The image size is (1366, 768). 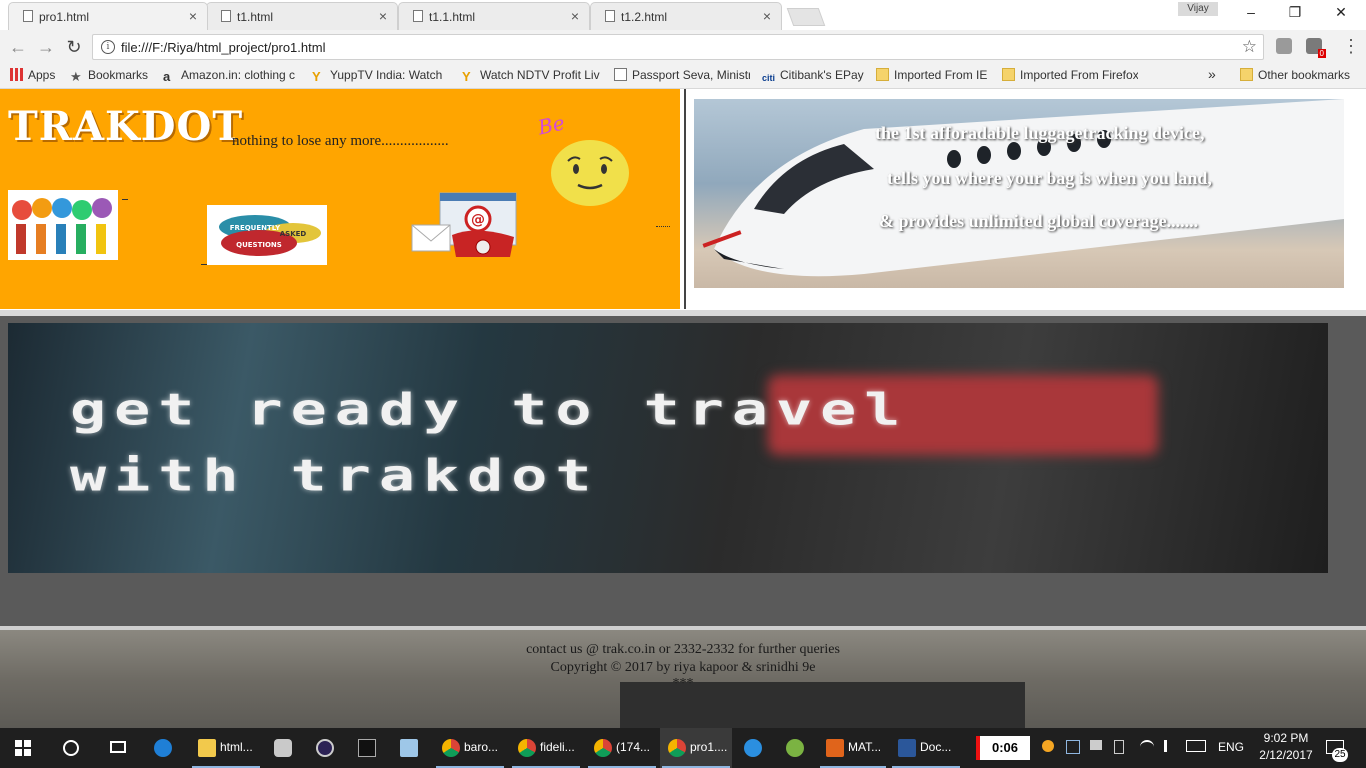 What do you see at coordinates (16, 74) in the screenshot?
I see `apps-grid-icon` at bounding box center [16, 74].